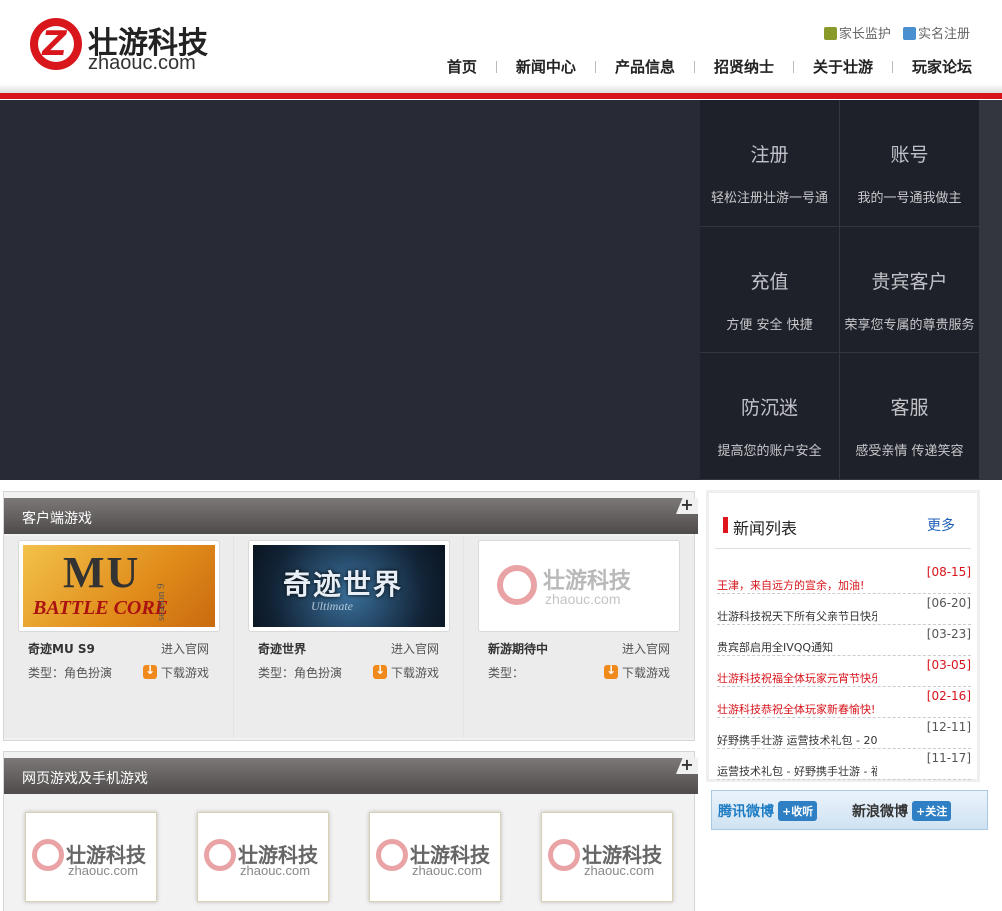 This screenshot has width=1002, height=911. I want to click on nav-home: 首页, so click(462, 66).